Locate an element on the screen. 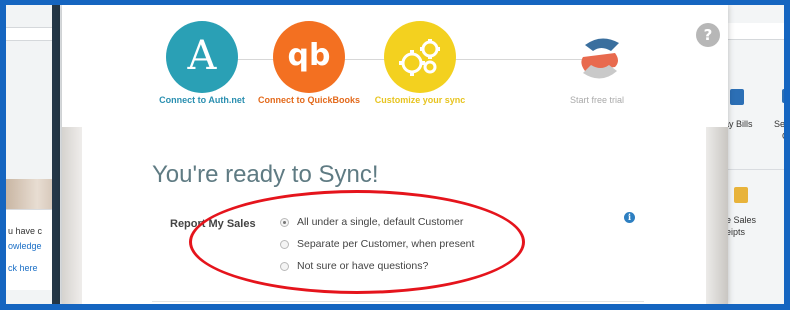 The image size is (790, 310). sales-receipts-label: e Sales is located at coordinates (741, 220).